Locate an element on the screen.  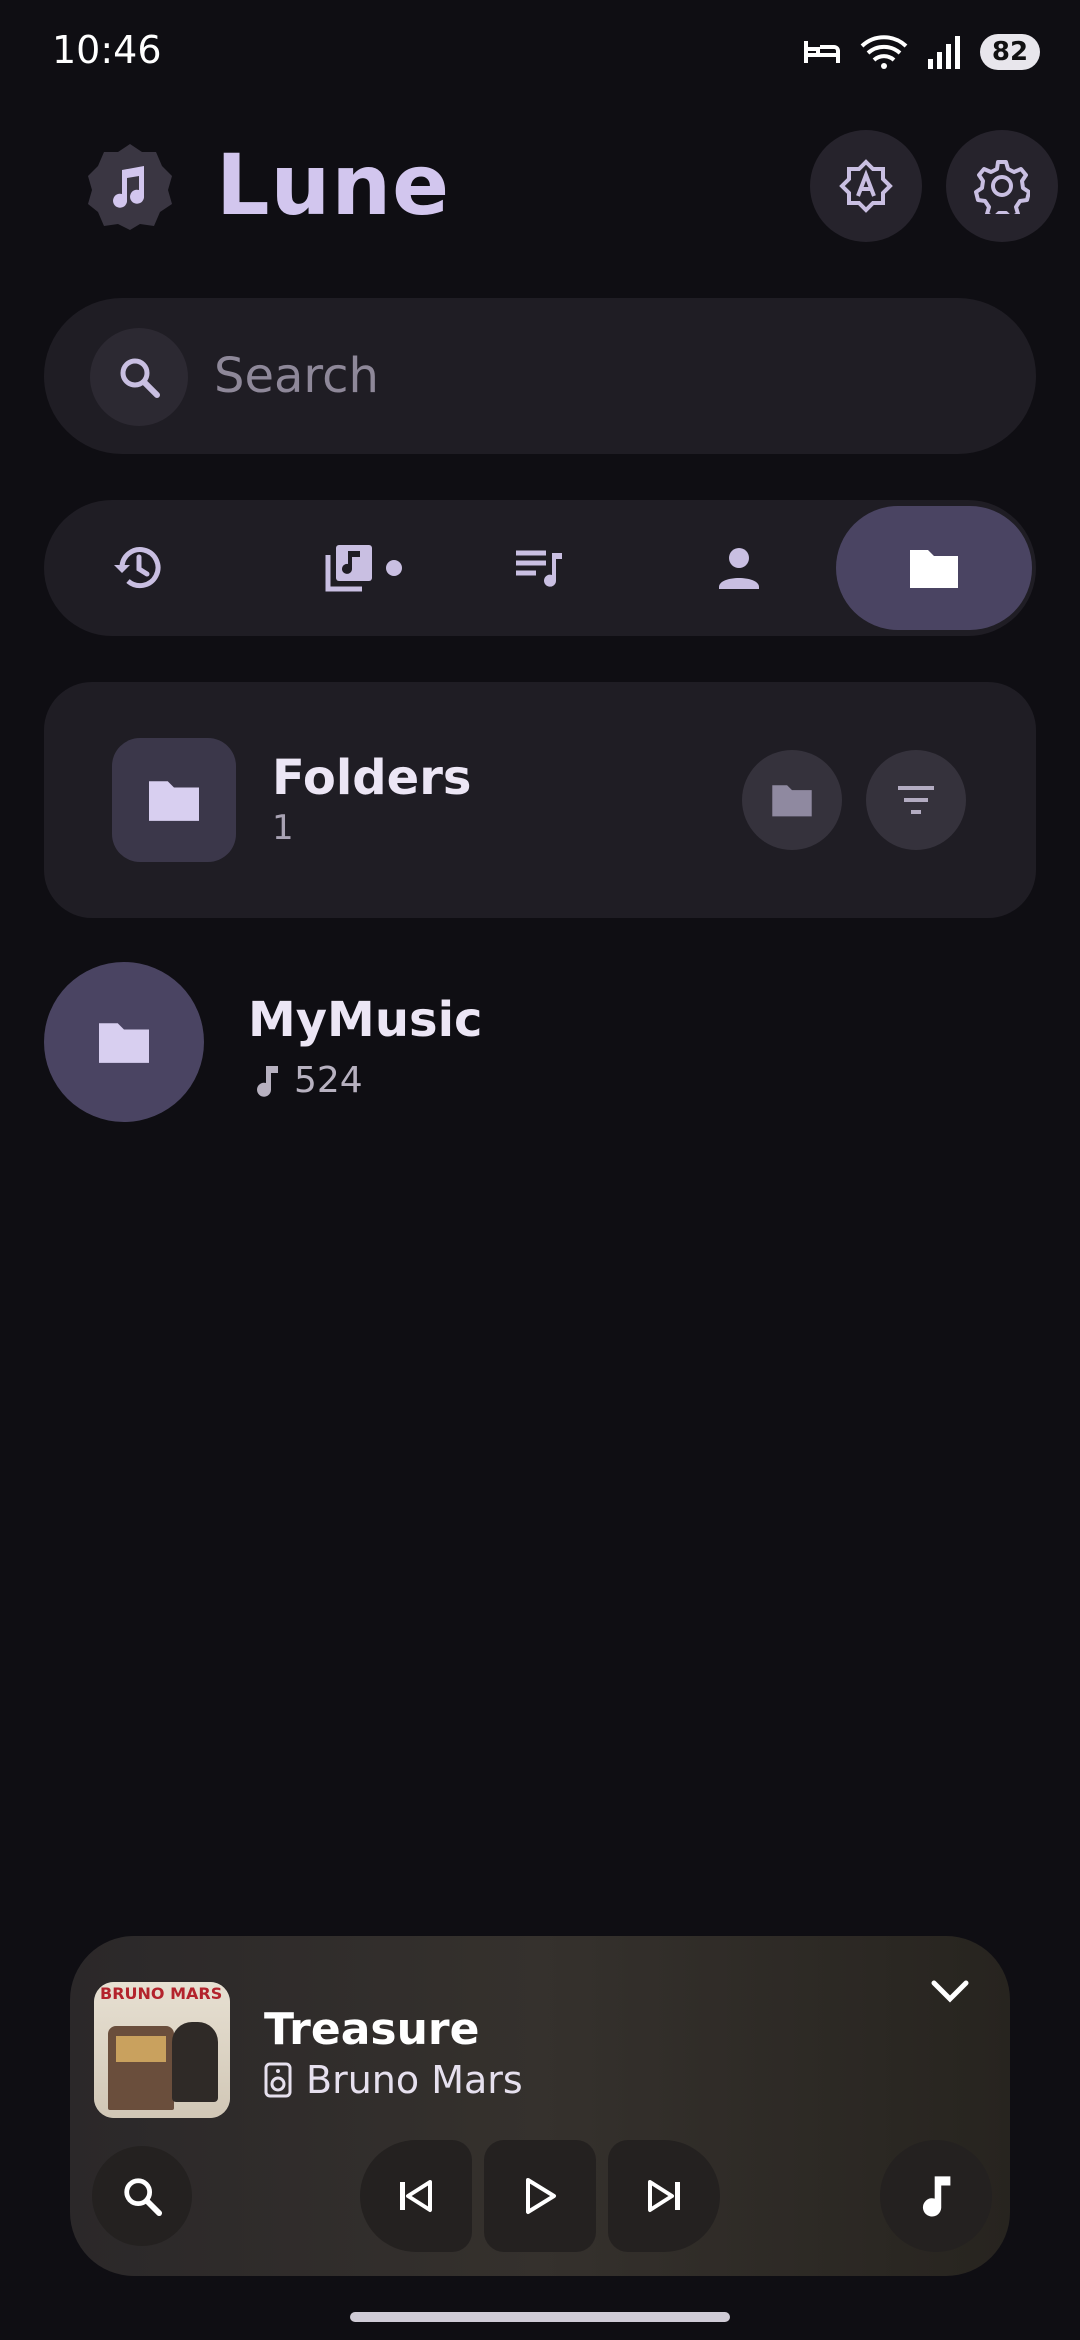
artist-name: Bruno Mars is located at coordinates (414, 2080).